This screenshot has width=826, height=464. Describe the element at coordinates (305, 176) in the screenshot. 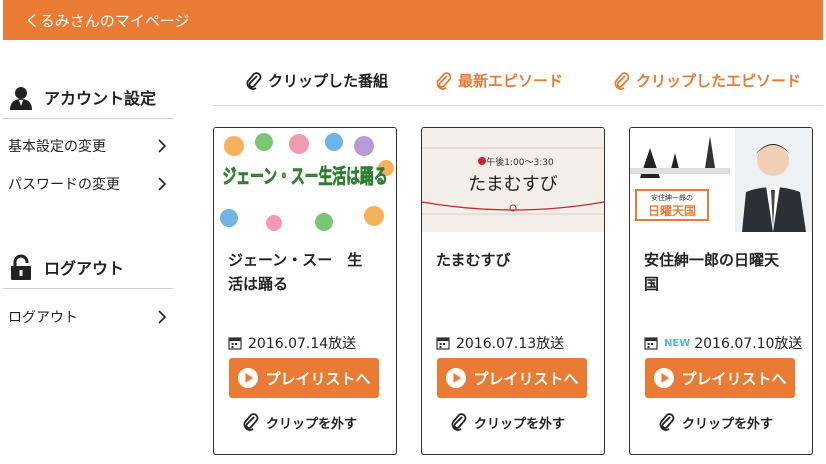

I see `thumb-text: ジェーン・スー生活は踊る` at that location.